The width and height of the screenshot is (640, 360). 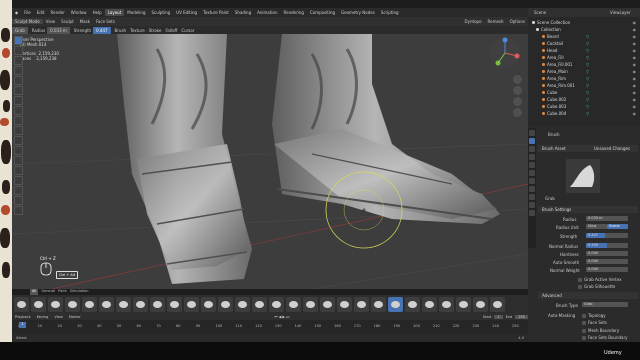 I want to click on object-tab-icon, so click(x=532, y=189).